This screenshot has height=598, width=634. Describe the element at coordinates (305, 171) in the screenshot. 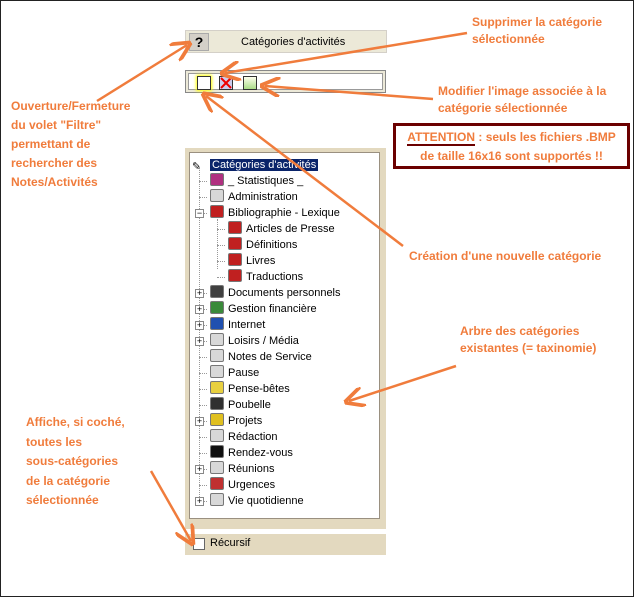

I see `arrow-create` at that location.